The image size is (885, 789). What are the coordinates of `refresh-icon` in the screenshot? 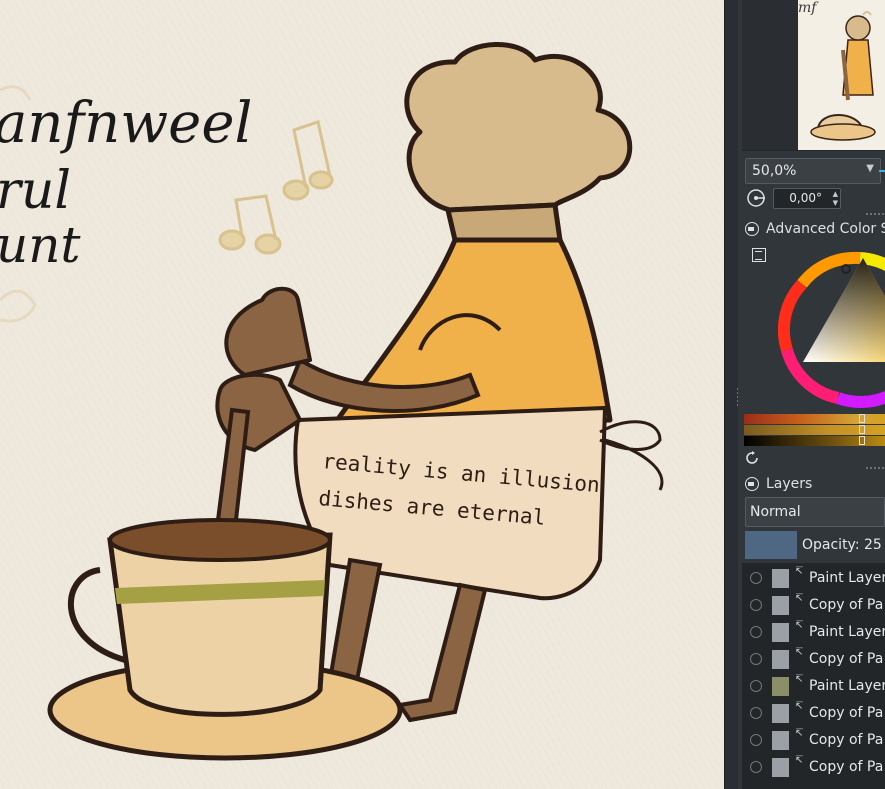 It's located at (752, 458).